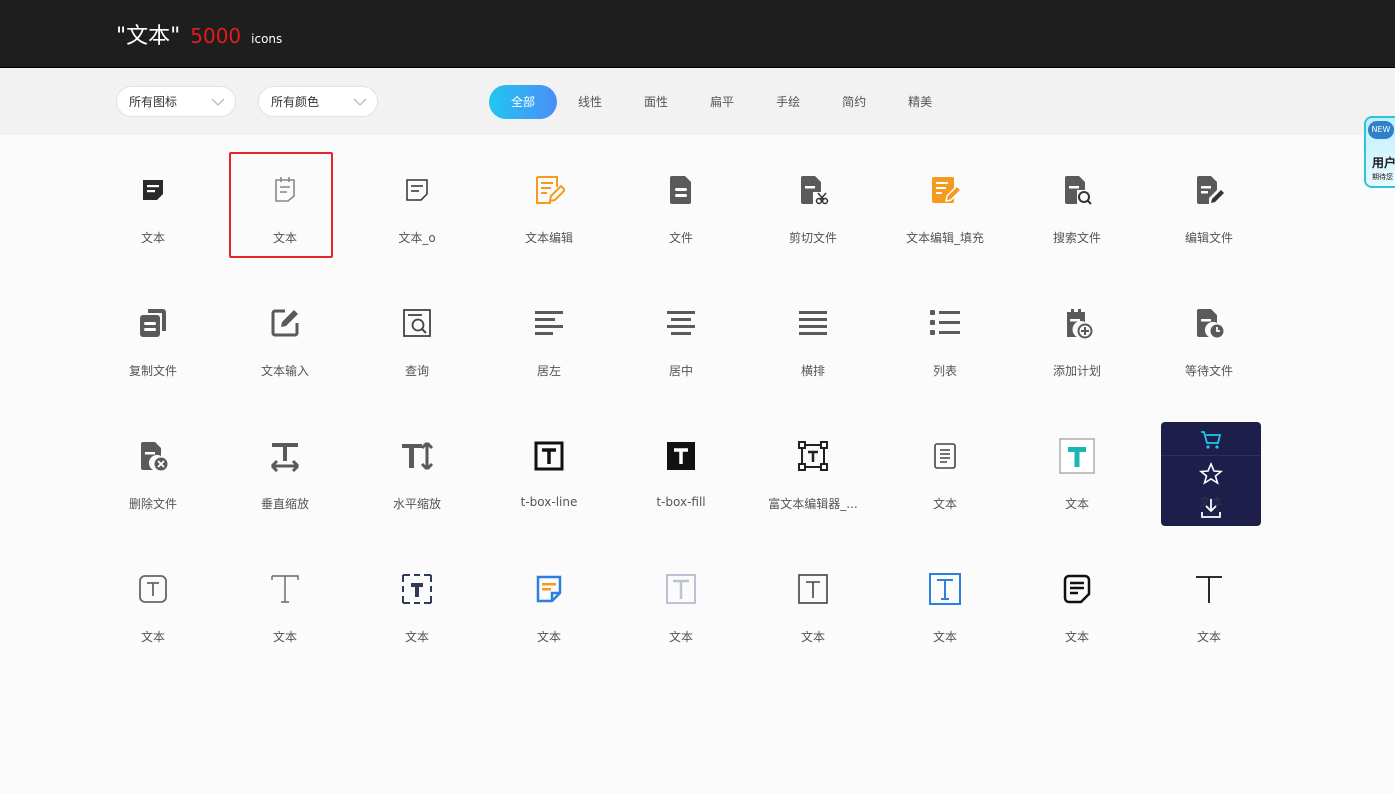 The height and width of the screenshot is (794, 1395). I want to click on icon-card: 文本编辑_填充, so click(945, 202).